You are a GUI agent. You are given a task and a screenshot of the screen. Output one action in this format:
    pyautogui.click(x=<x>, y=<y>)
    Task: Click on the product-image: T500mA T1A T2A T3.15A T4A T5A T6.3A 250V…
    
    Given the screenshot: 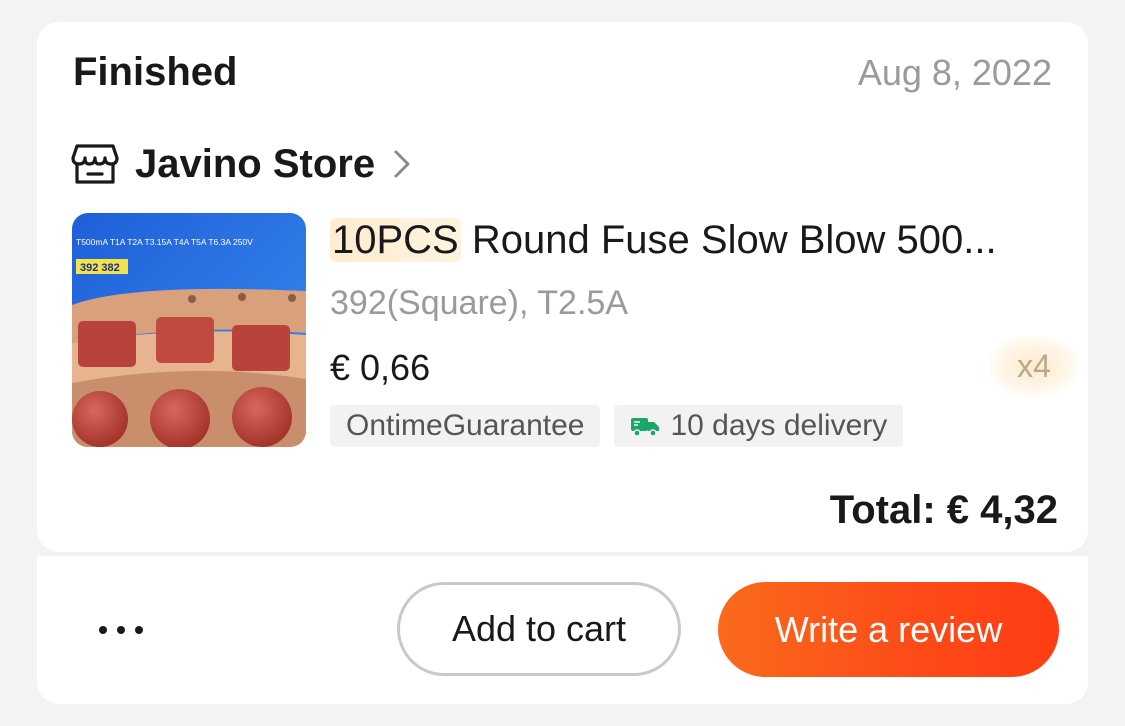 What is the action you would take?
    pyautogui.click(x=189, y=330)
    